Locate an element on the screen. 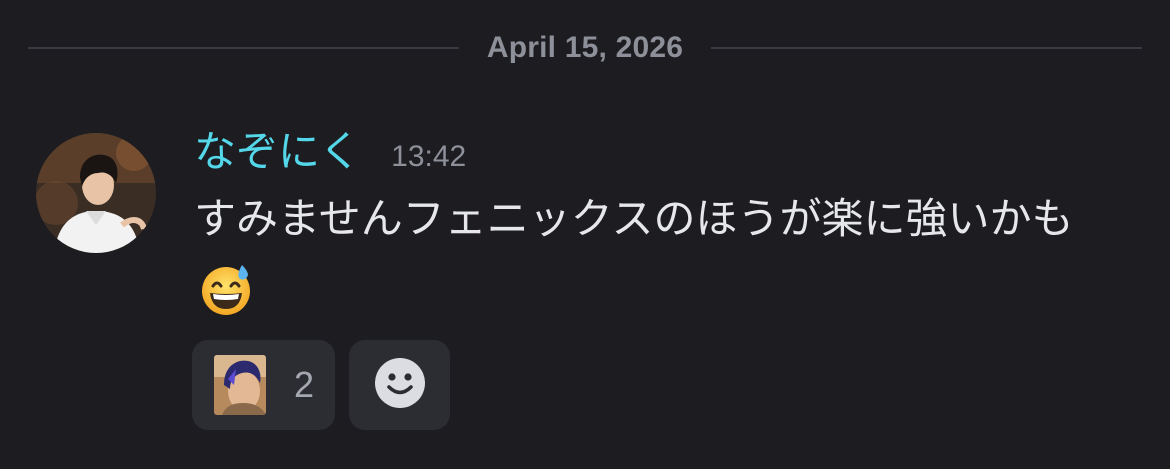 The height and width of the screenshot is (469, 1170). date-divider: April 15, 2026 is located at coordinates (585, 48).